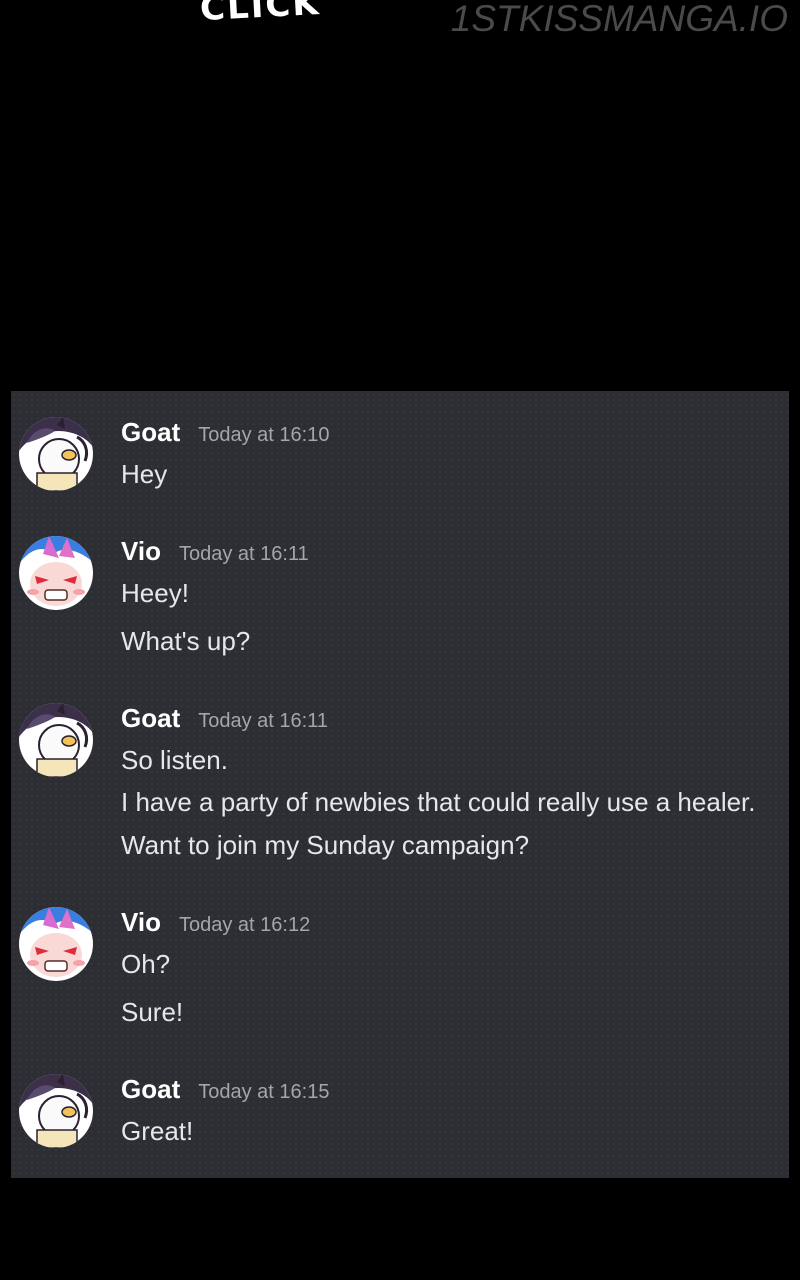 The image size is (800, 1280). Describe the element at coordinates (325, 845) in the screenshot. I see `message-text: Want to join my Sunday campaign?` at that location.